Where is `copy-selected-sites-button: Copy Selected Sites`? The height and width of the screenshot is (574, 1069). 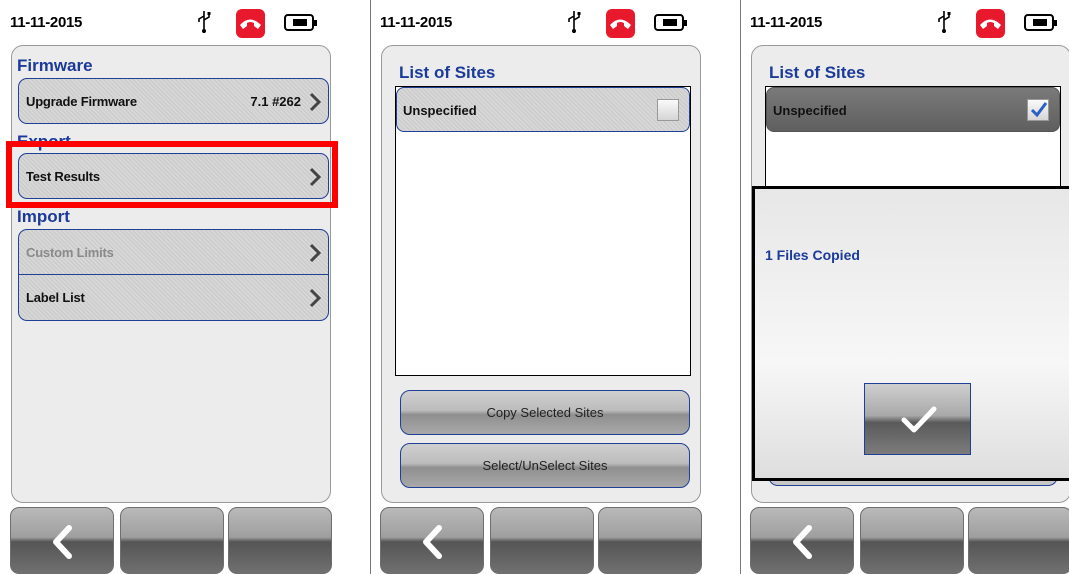
copy-selected-sites-button: Copy Selected Sites is located at coordinates (545, 412).